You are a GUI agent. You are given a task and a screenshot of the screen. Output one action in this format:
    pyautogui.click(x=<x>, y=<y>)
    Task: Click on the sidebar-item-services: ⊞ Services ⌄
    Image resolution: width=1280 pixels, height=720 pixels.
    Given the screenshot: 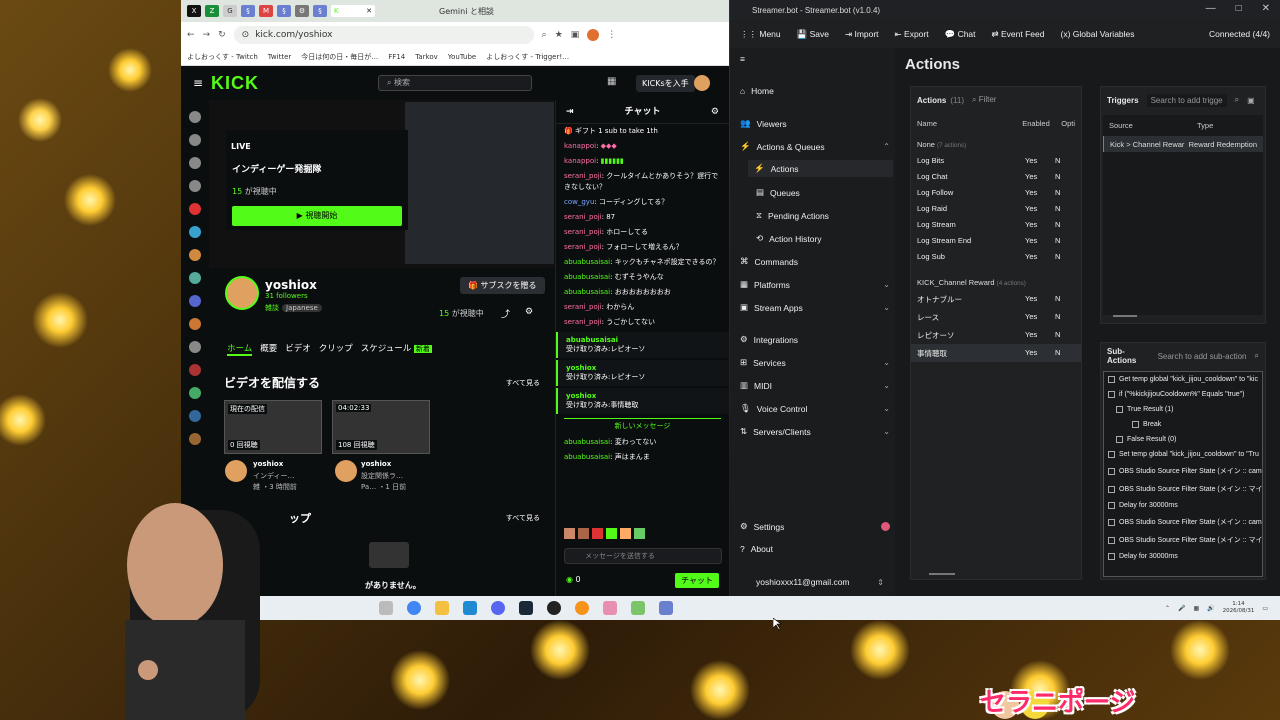 What is the action you would take?
    pyautogui.click(x=815, y=362)
    